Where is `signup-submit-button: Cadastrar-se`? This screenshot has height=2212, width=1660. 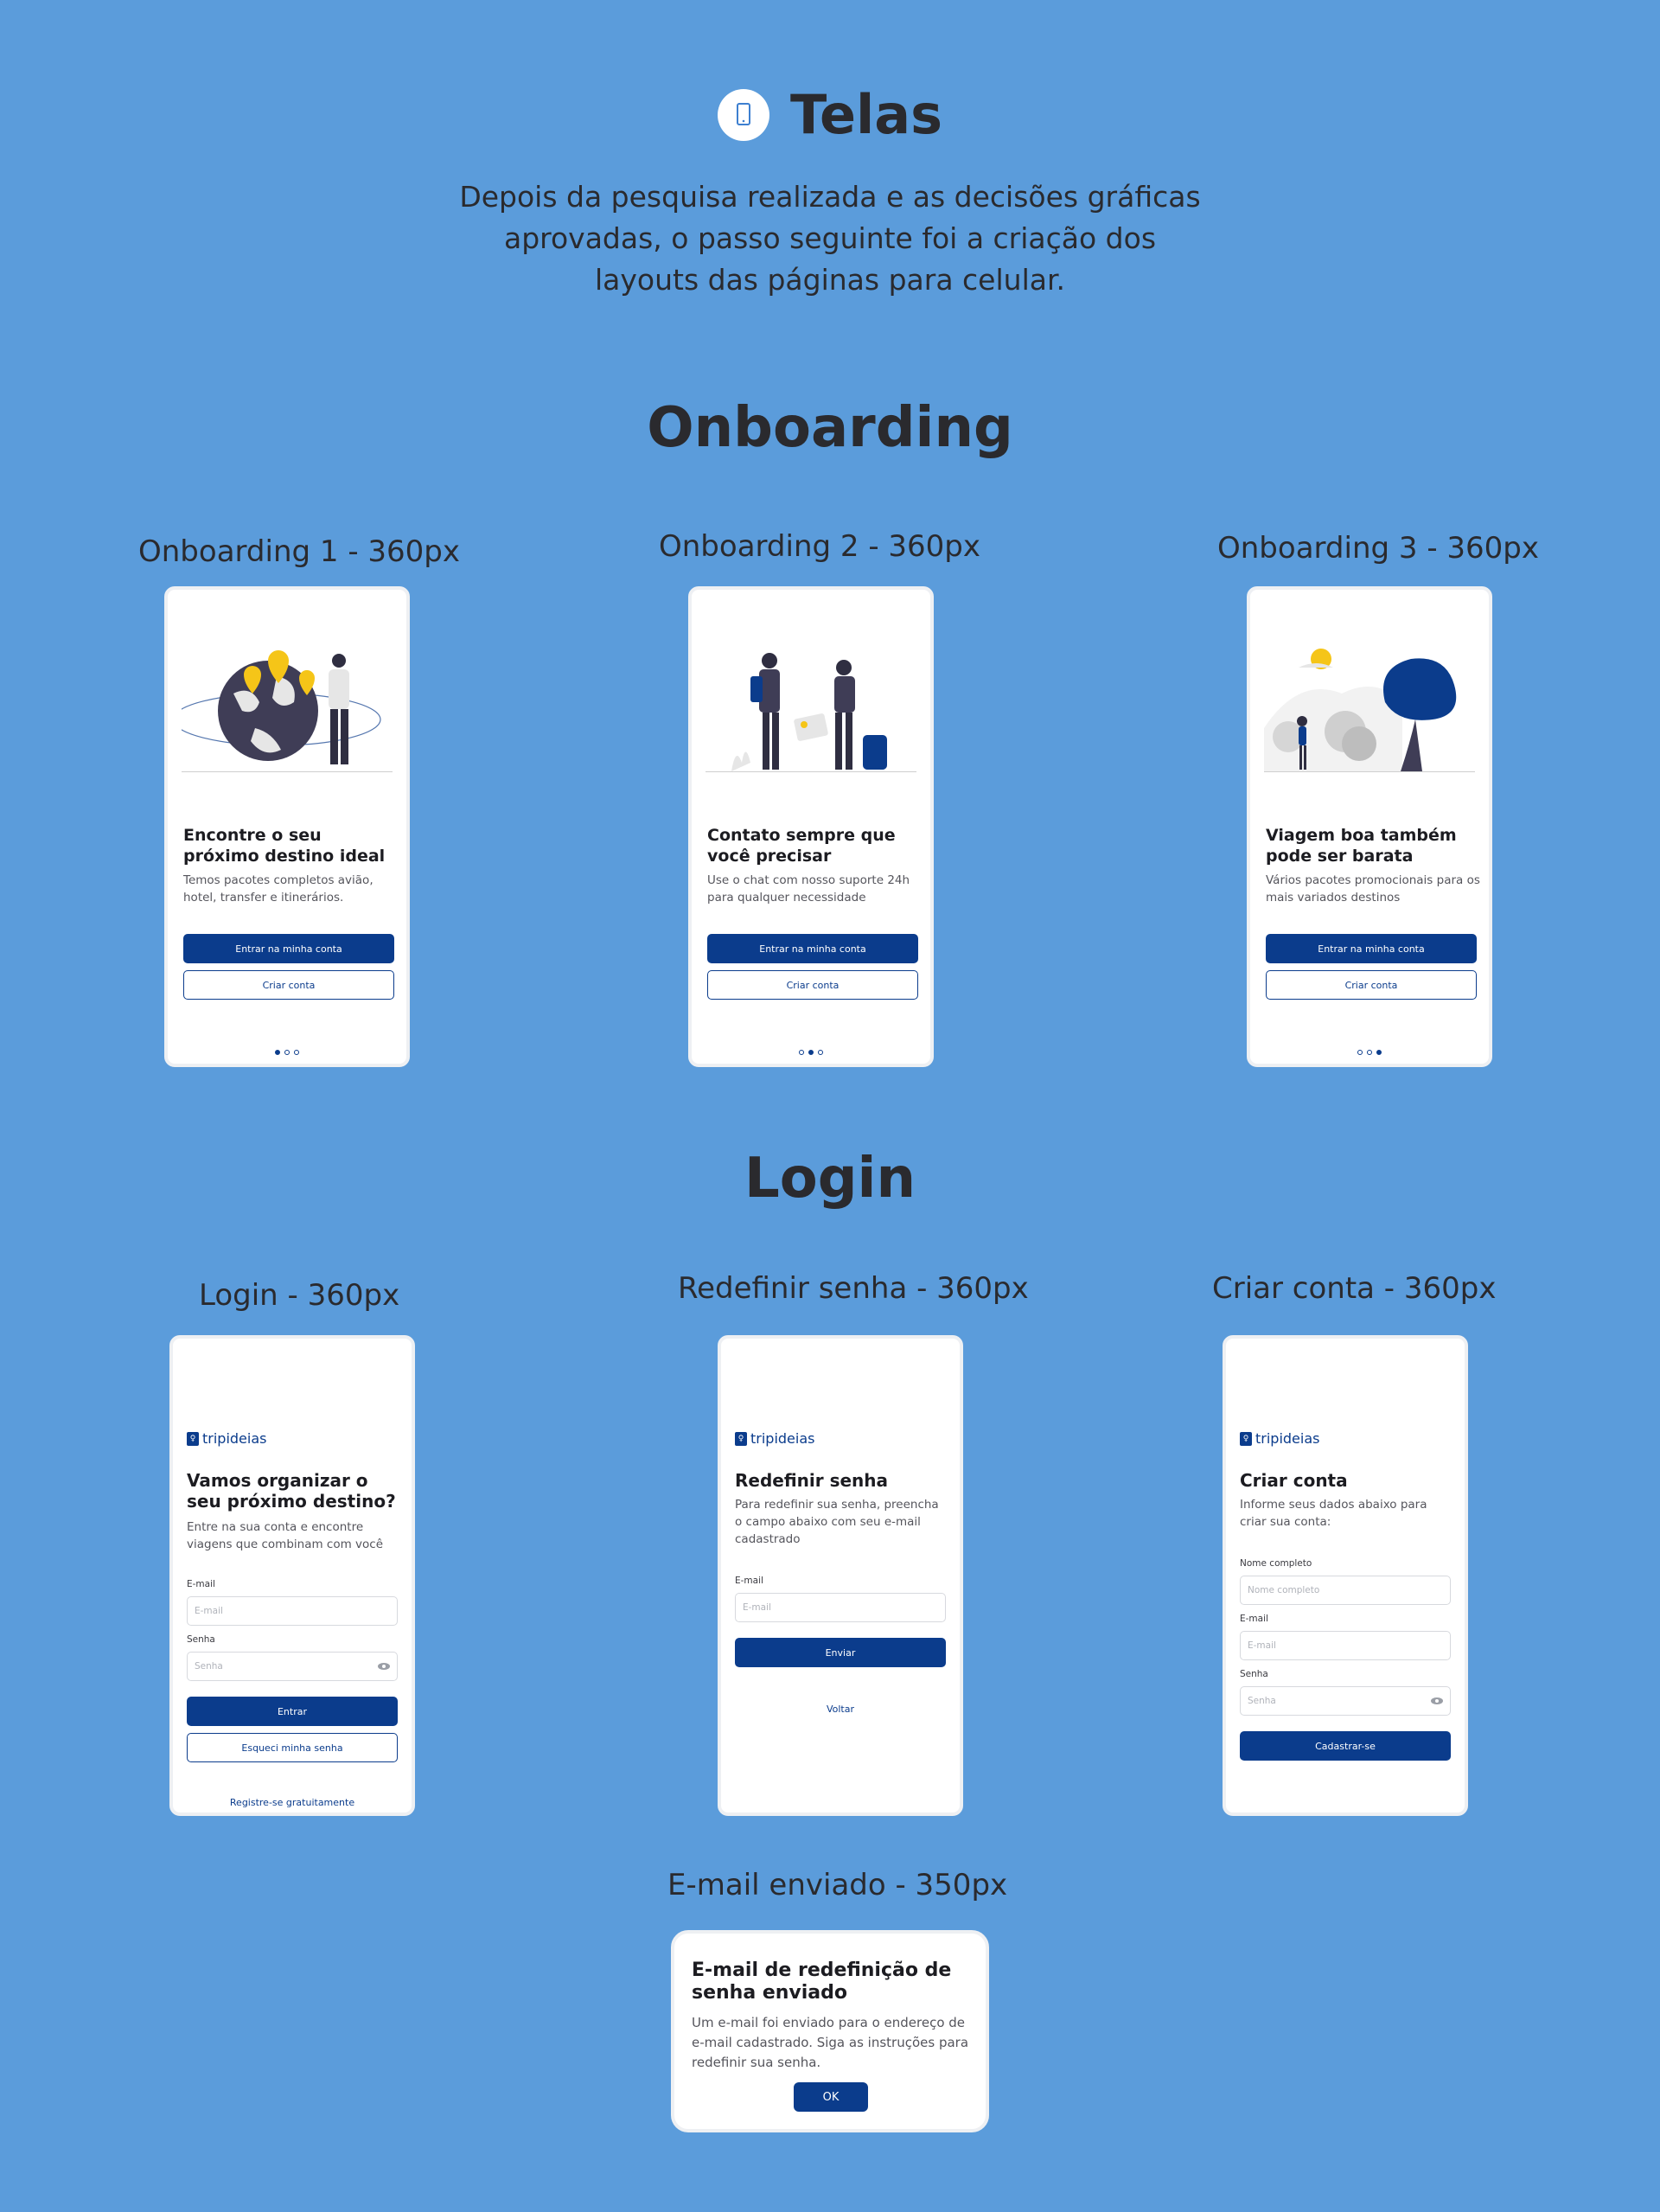
signup-submit-button: Cadastrar-se is located at coordinates (1345, 1746).